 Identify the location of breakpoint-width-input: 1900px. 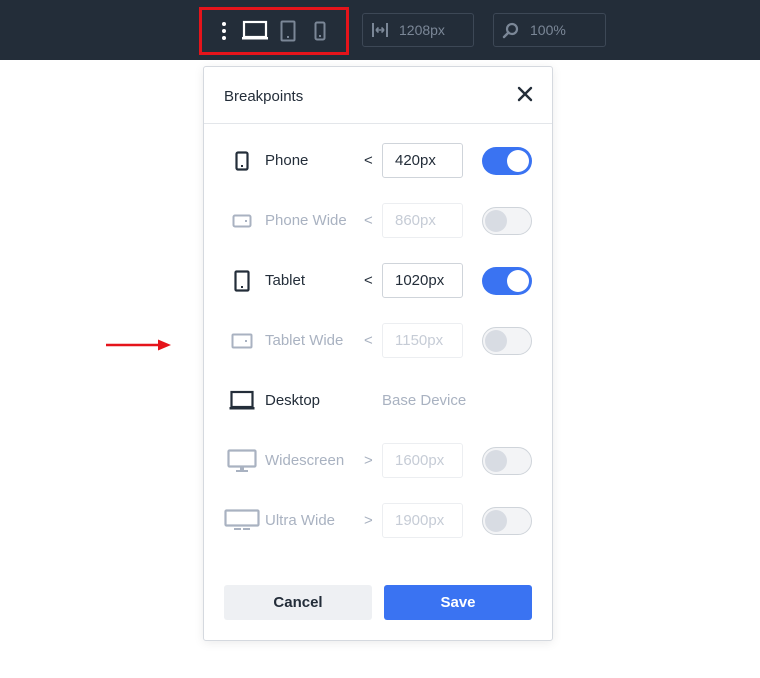
(422, 520).